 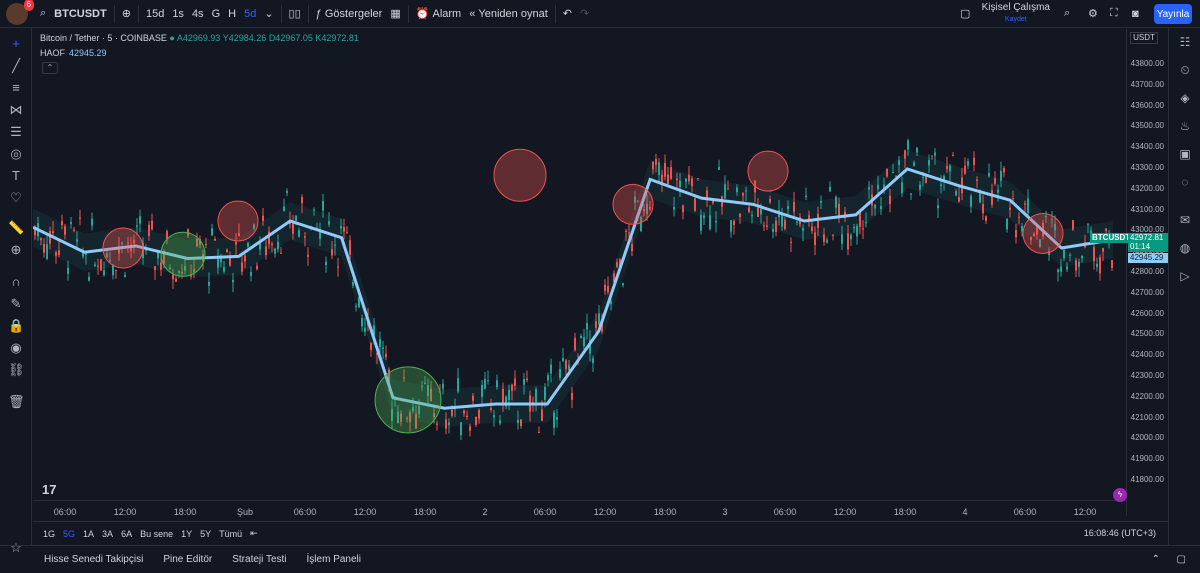 I want to click on lock-icon: 🔒, so click(x=16, y=326).